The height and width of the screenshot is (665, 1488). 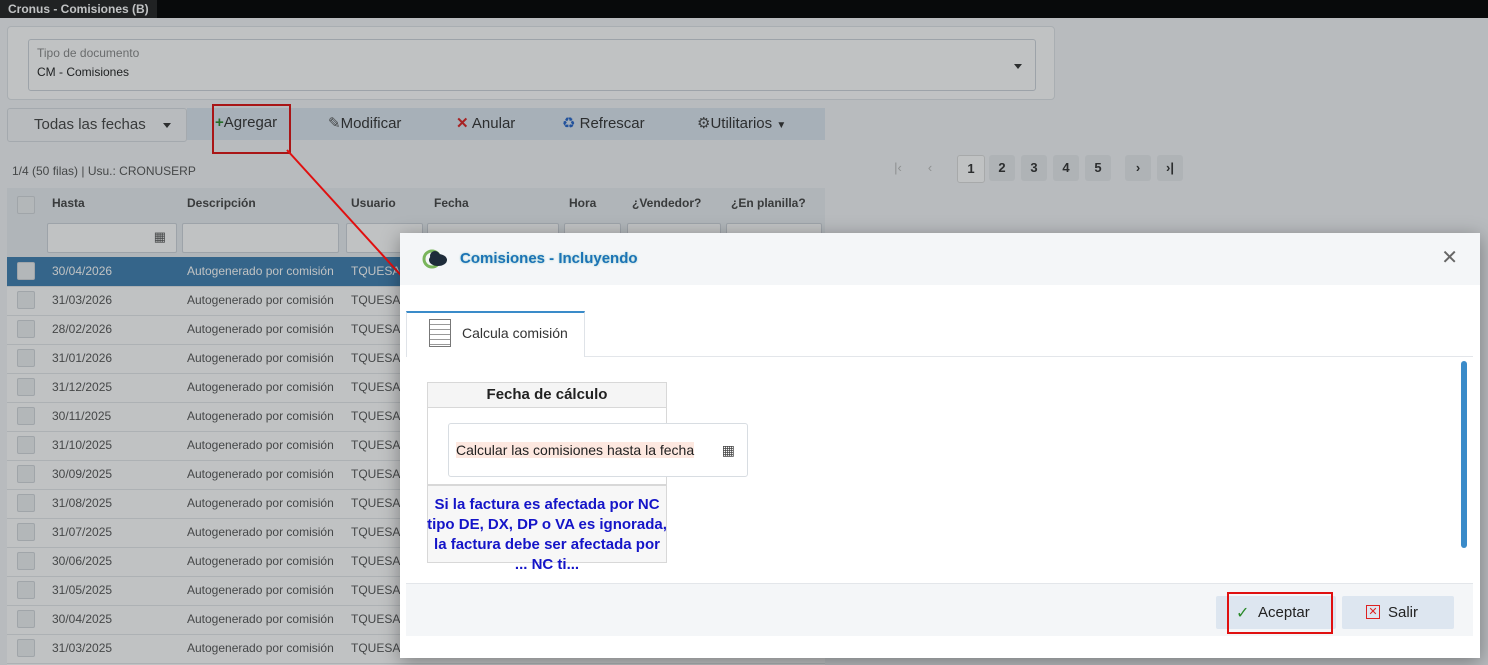 What do you see at coordinates (1449, 257) in the screenshot?
I see `close-icon: ✕` at bounding box center [1449, 257].